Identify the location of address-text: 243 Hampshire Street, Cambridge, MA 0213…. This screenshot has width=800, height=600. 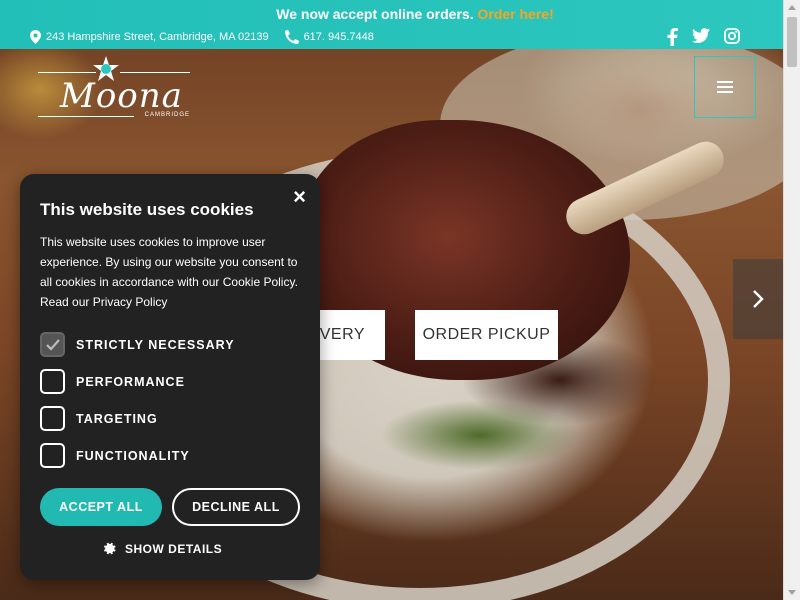
(157, 37).